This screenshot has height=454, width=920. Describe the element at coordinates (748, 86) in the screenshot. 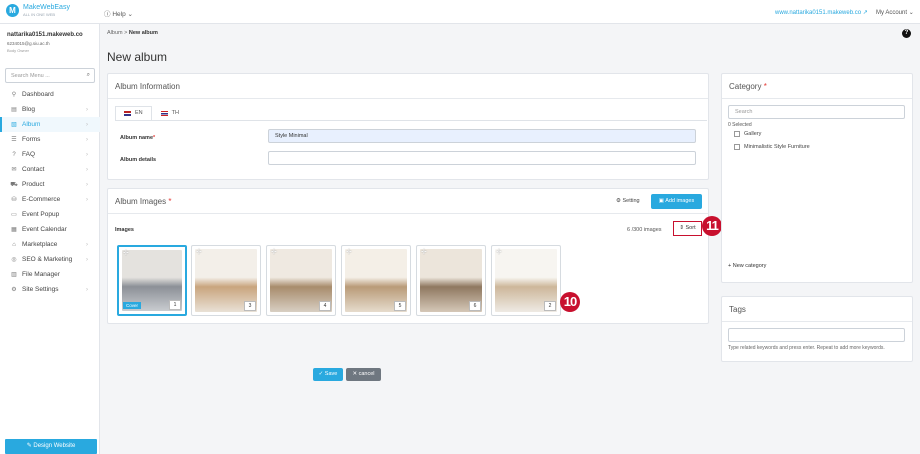

I see `category-title: Category *` at that location.